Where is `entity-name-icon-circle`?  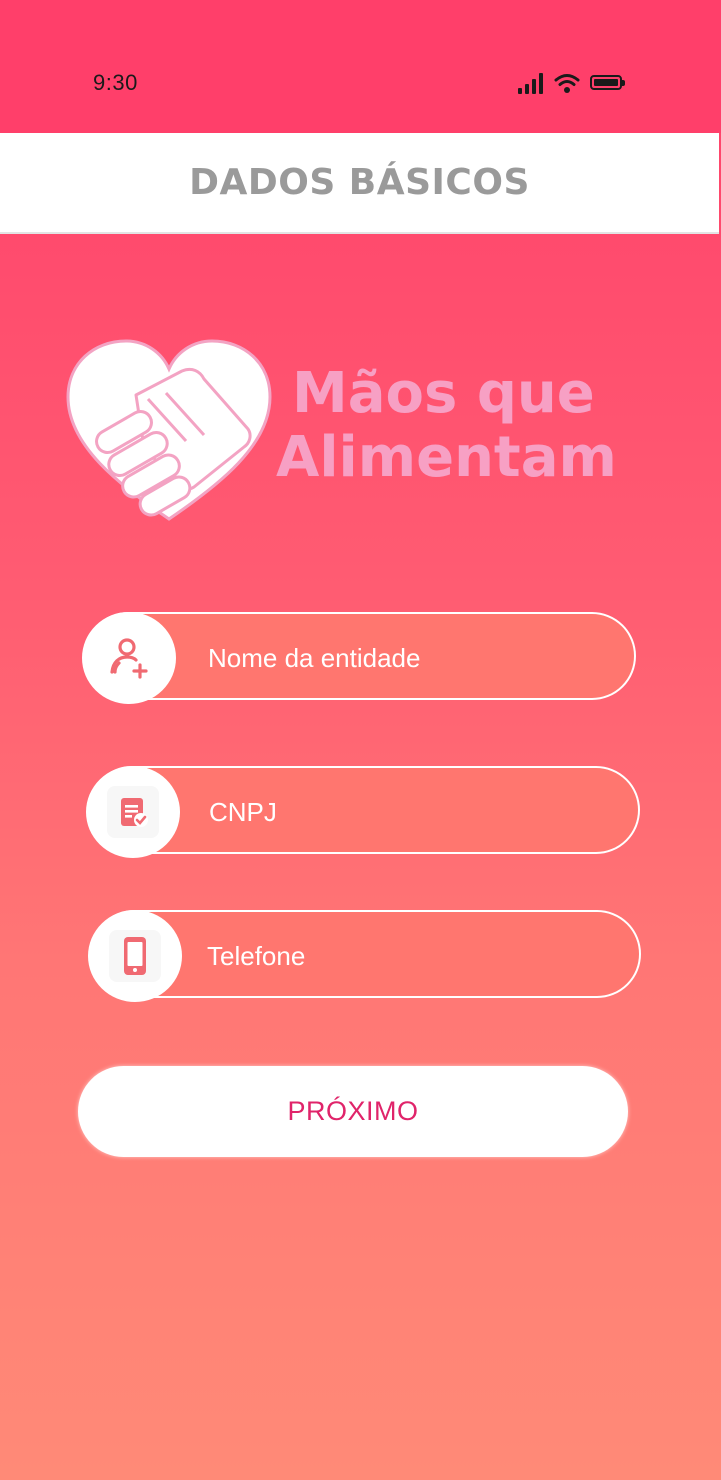 entity-name-icon-circle is located at coordinates (129, 658).